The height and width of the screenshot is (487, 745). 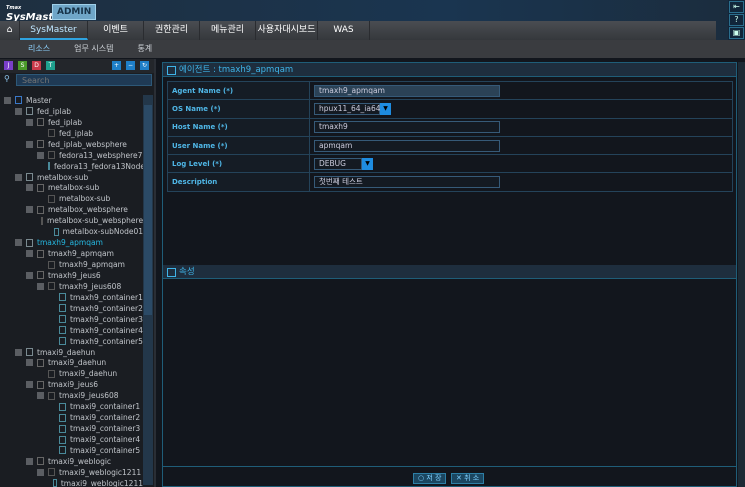 I want to click on field-input: tmaxh9, so click(x=407, y=127).